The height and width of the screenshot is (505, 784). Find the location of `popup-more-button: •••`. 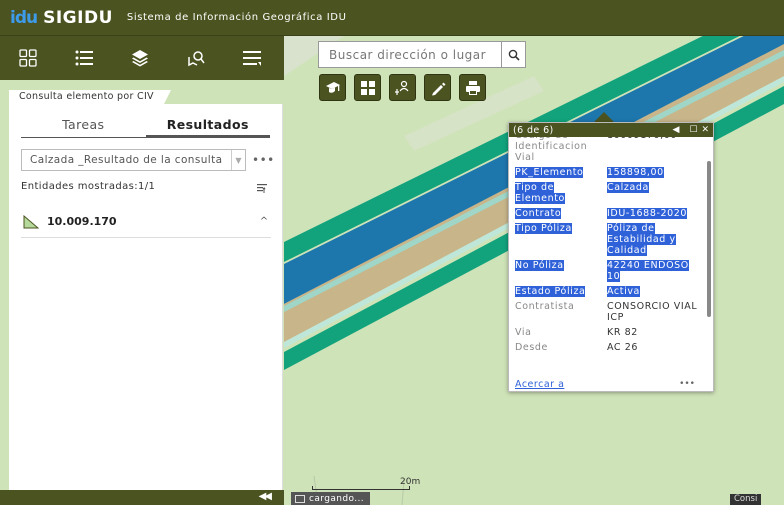

popup-more-button: ••• is located at coordinates (687, 384).